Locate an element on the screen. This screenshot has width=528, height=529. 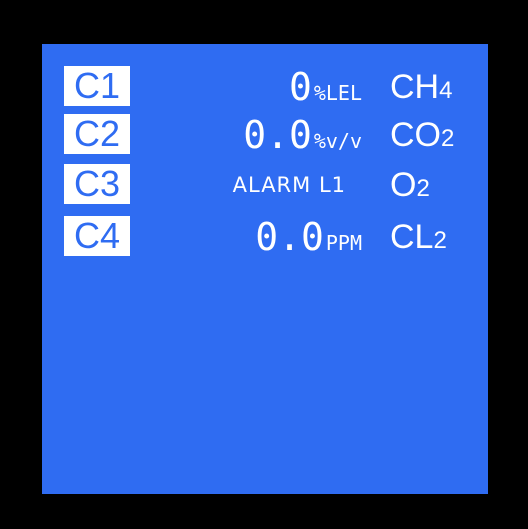
channel-unit-c1: %LEL is located at coordinates (337, 93).